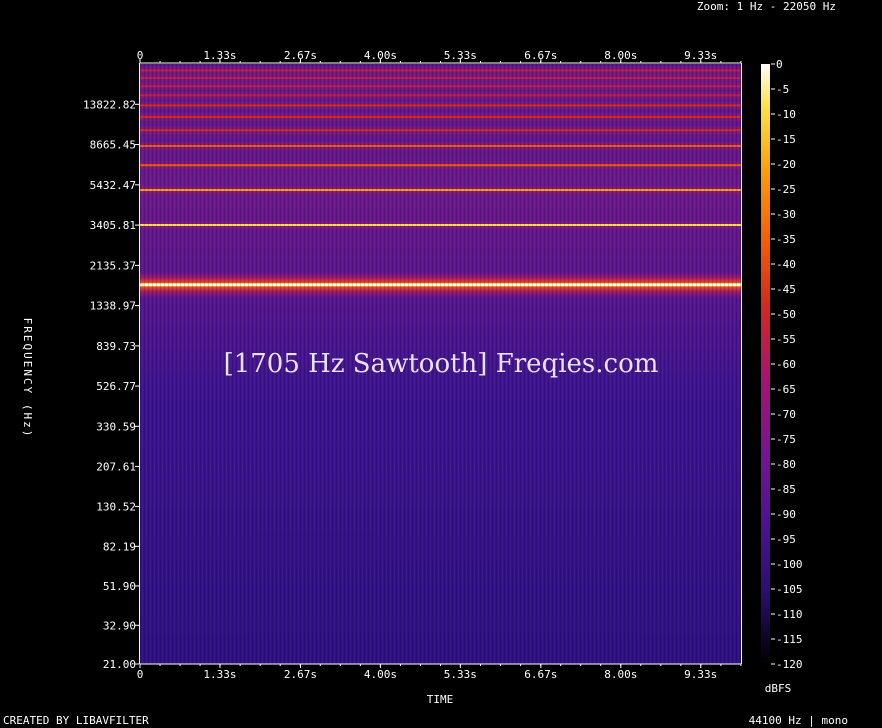 The width and height of the screenshot is (882, 728). I want to click on colorbar-tick-label: -70, so click(786, 414).